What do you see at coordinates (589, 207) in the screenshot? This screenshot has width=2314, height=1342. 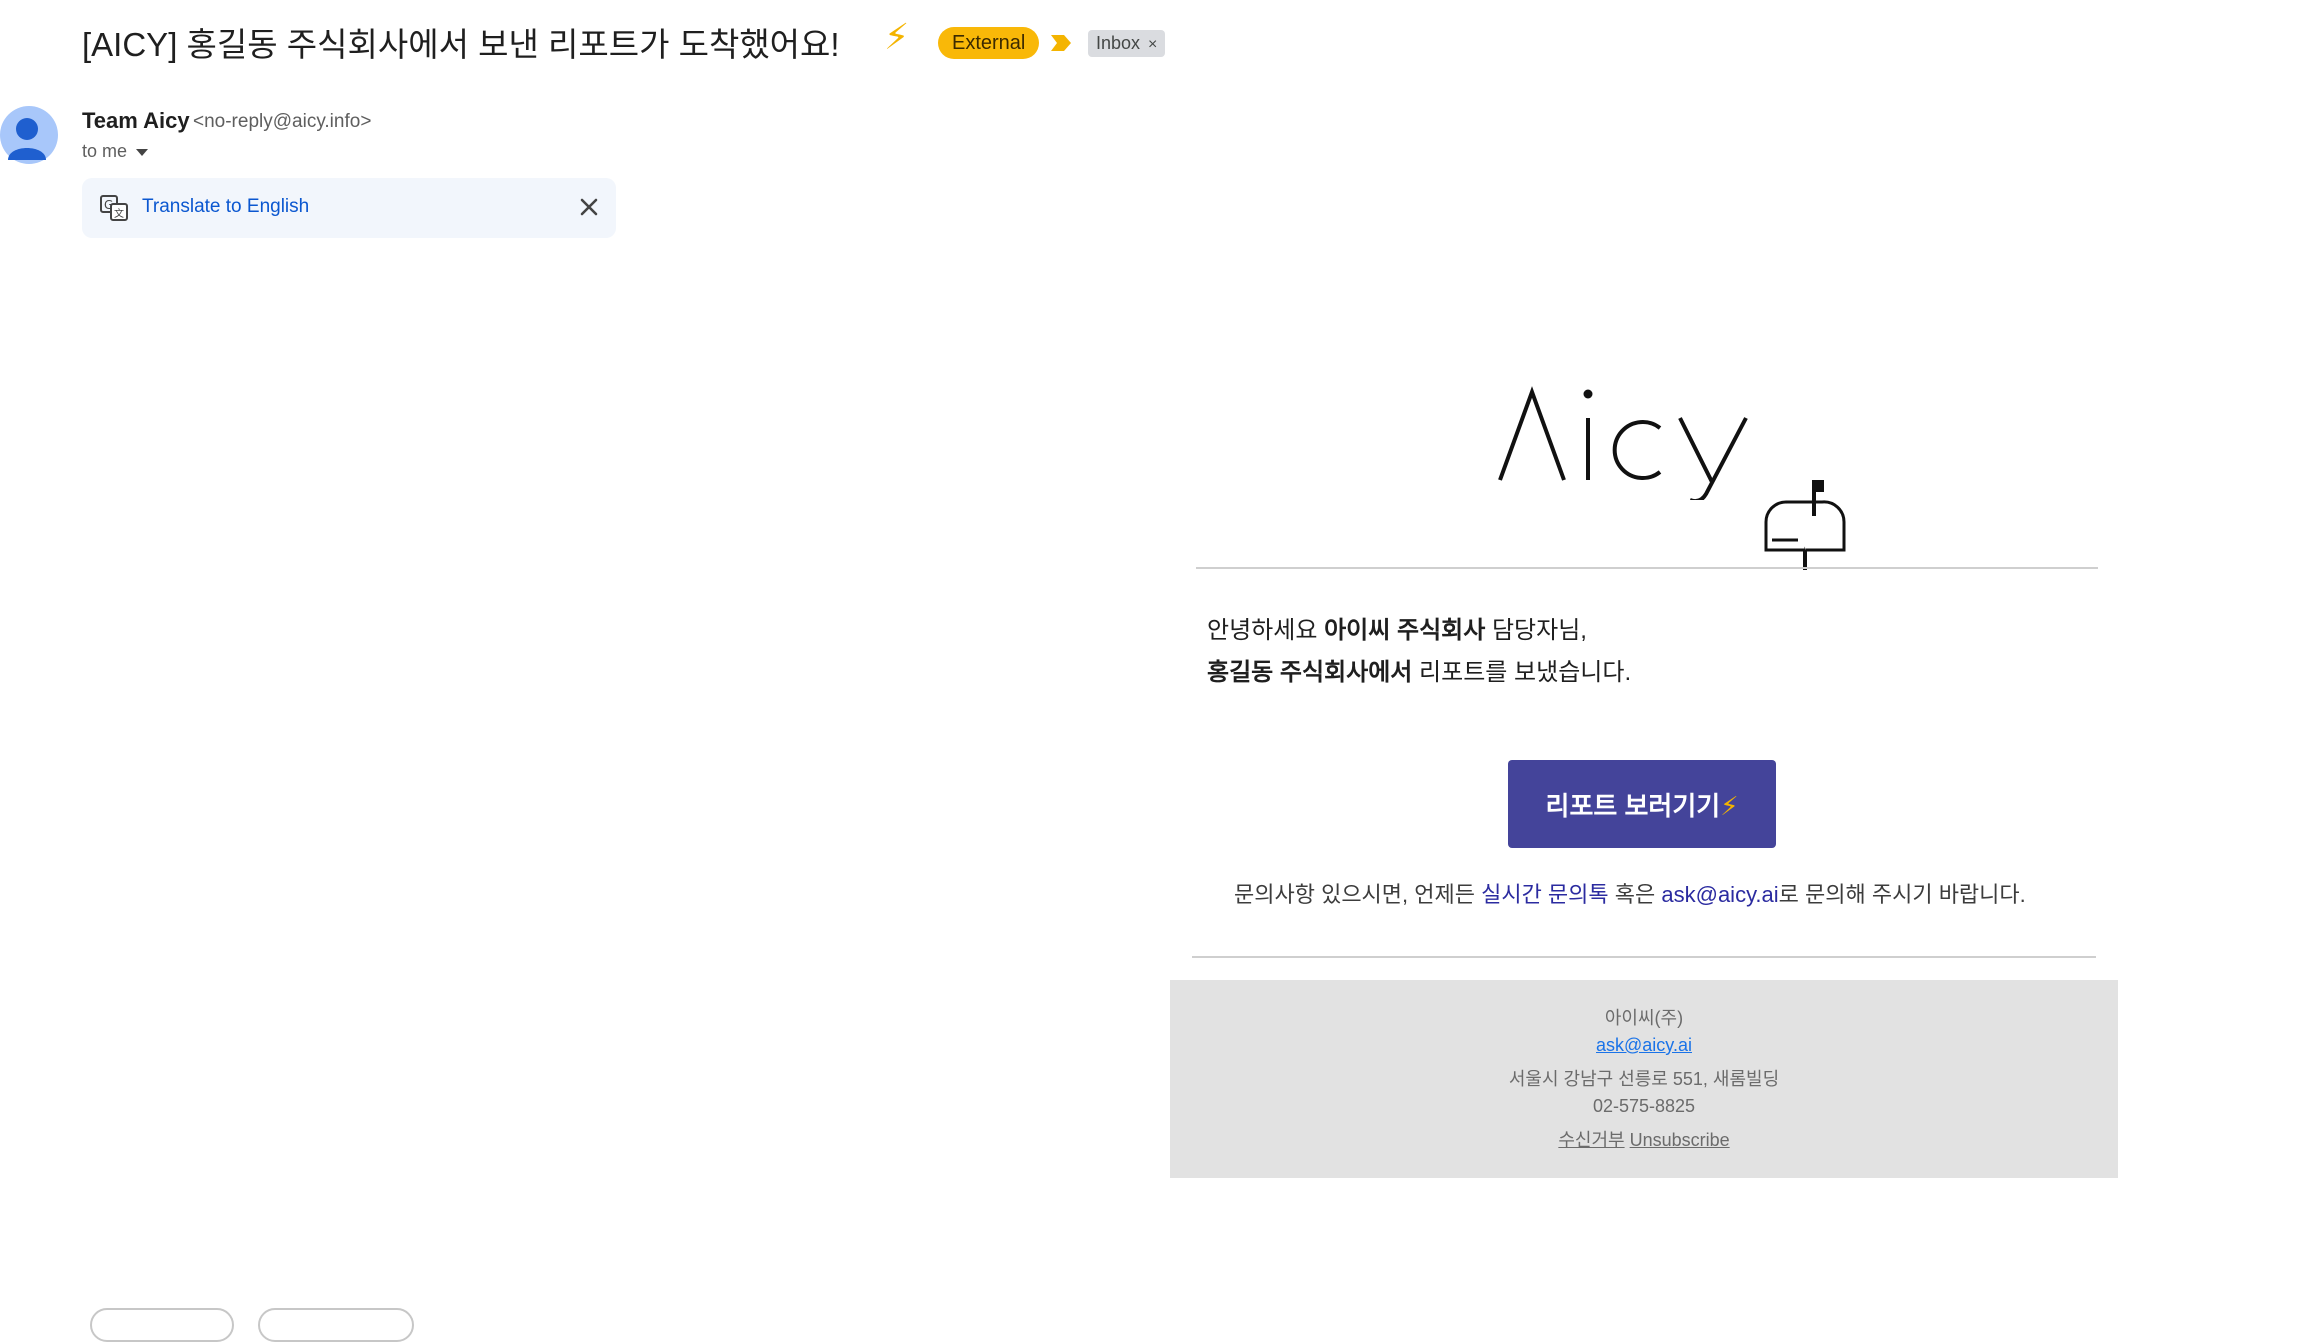 I see `close-icon` at bounding box center [589, 207].